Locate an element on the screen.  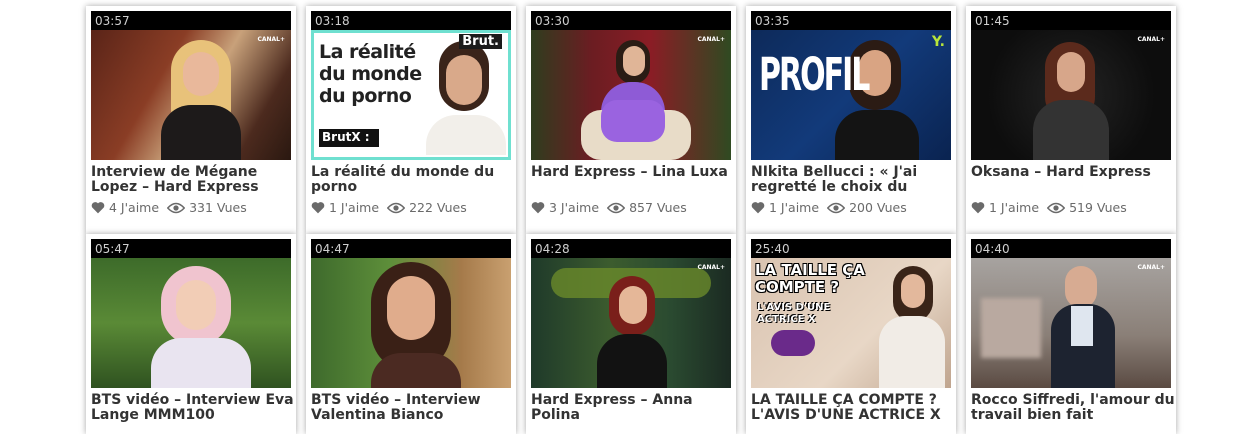
view-count: 519 Vues is located at coordinates (1098, 207).